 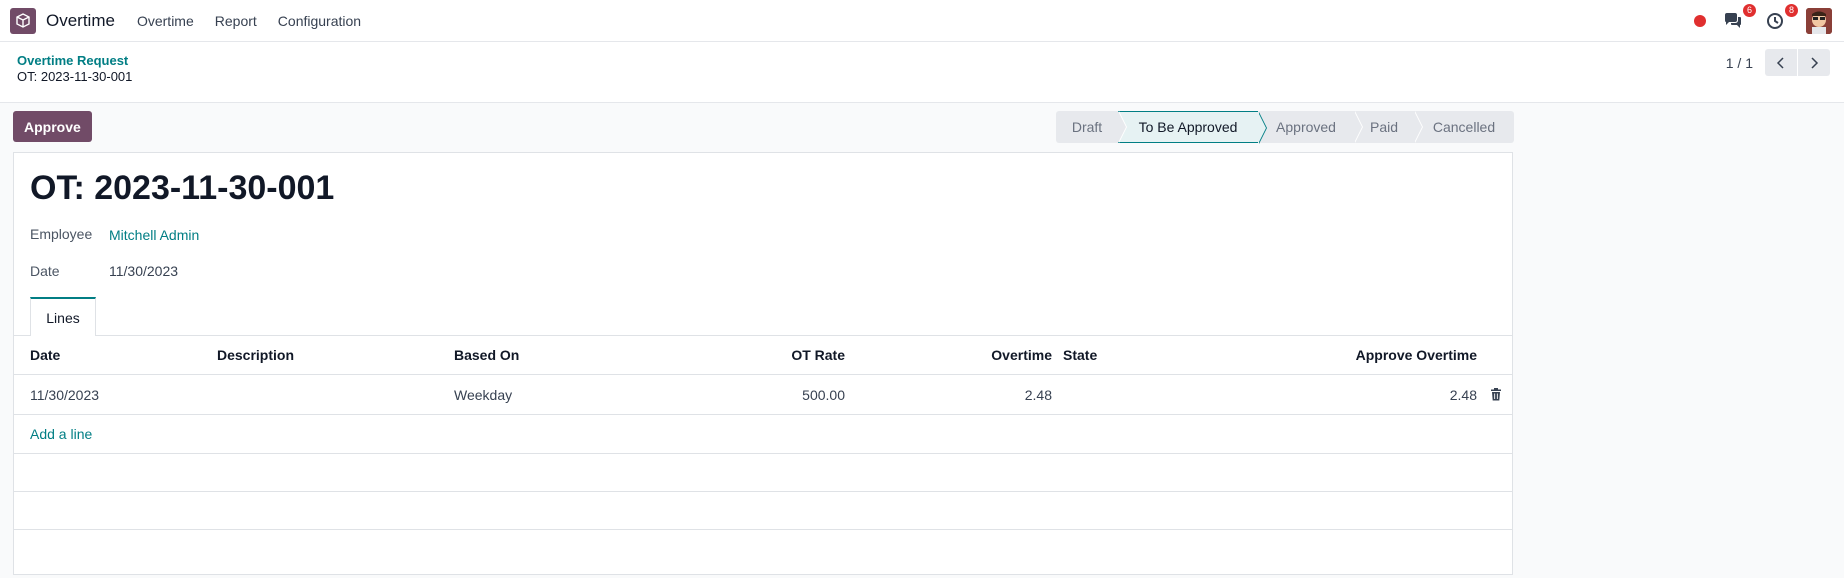 I want to click on date-label: Date, so click(x=45, y=271).